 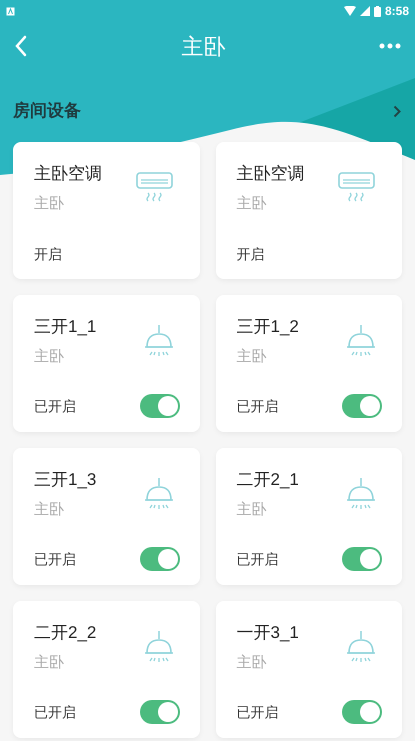 I want to click on device-name: 三开1_1, so click(x=65, y=327).